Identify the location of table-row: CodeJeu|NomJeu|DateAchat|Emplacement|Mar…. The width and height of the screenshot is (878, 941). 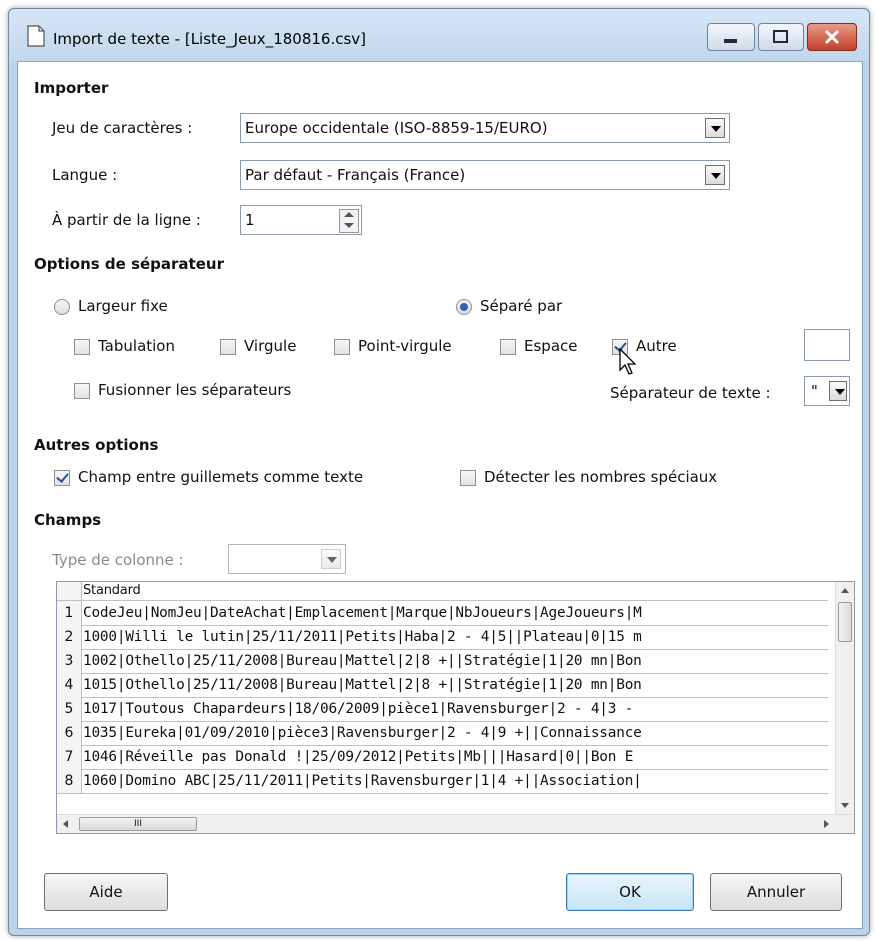
(455, 613).